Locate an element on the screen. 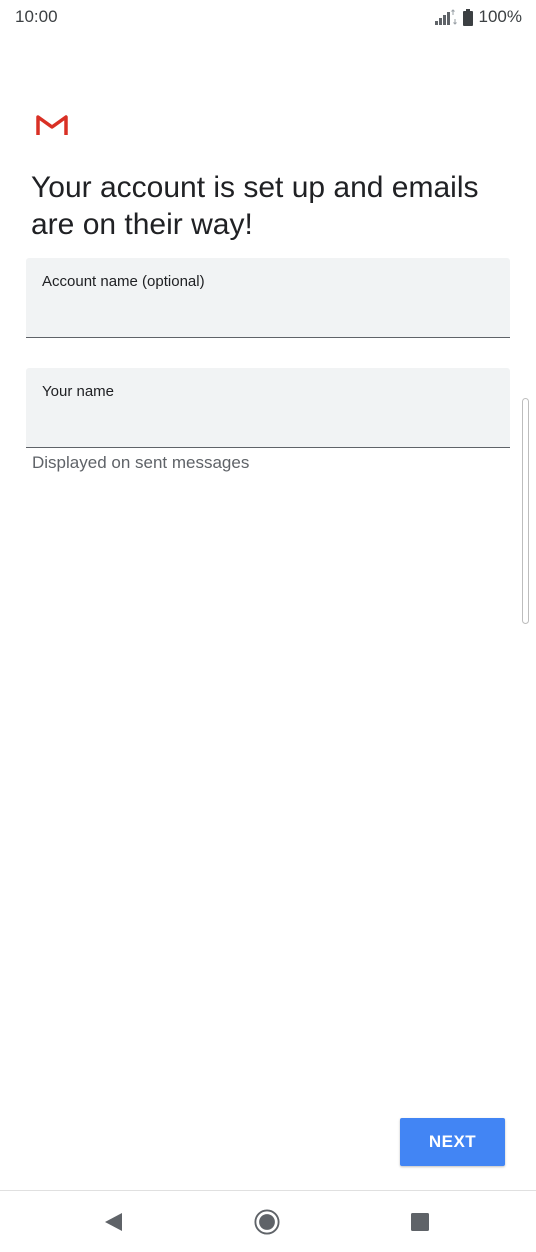  your-name-label: Your name is located at coordinates (78, 391).